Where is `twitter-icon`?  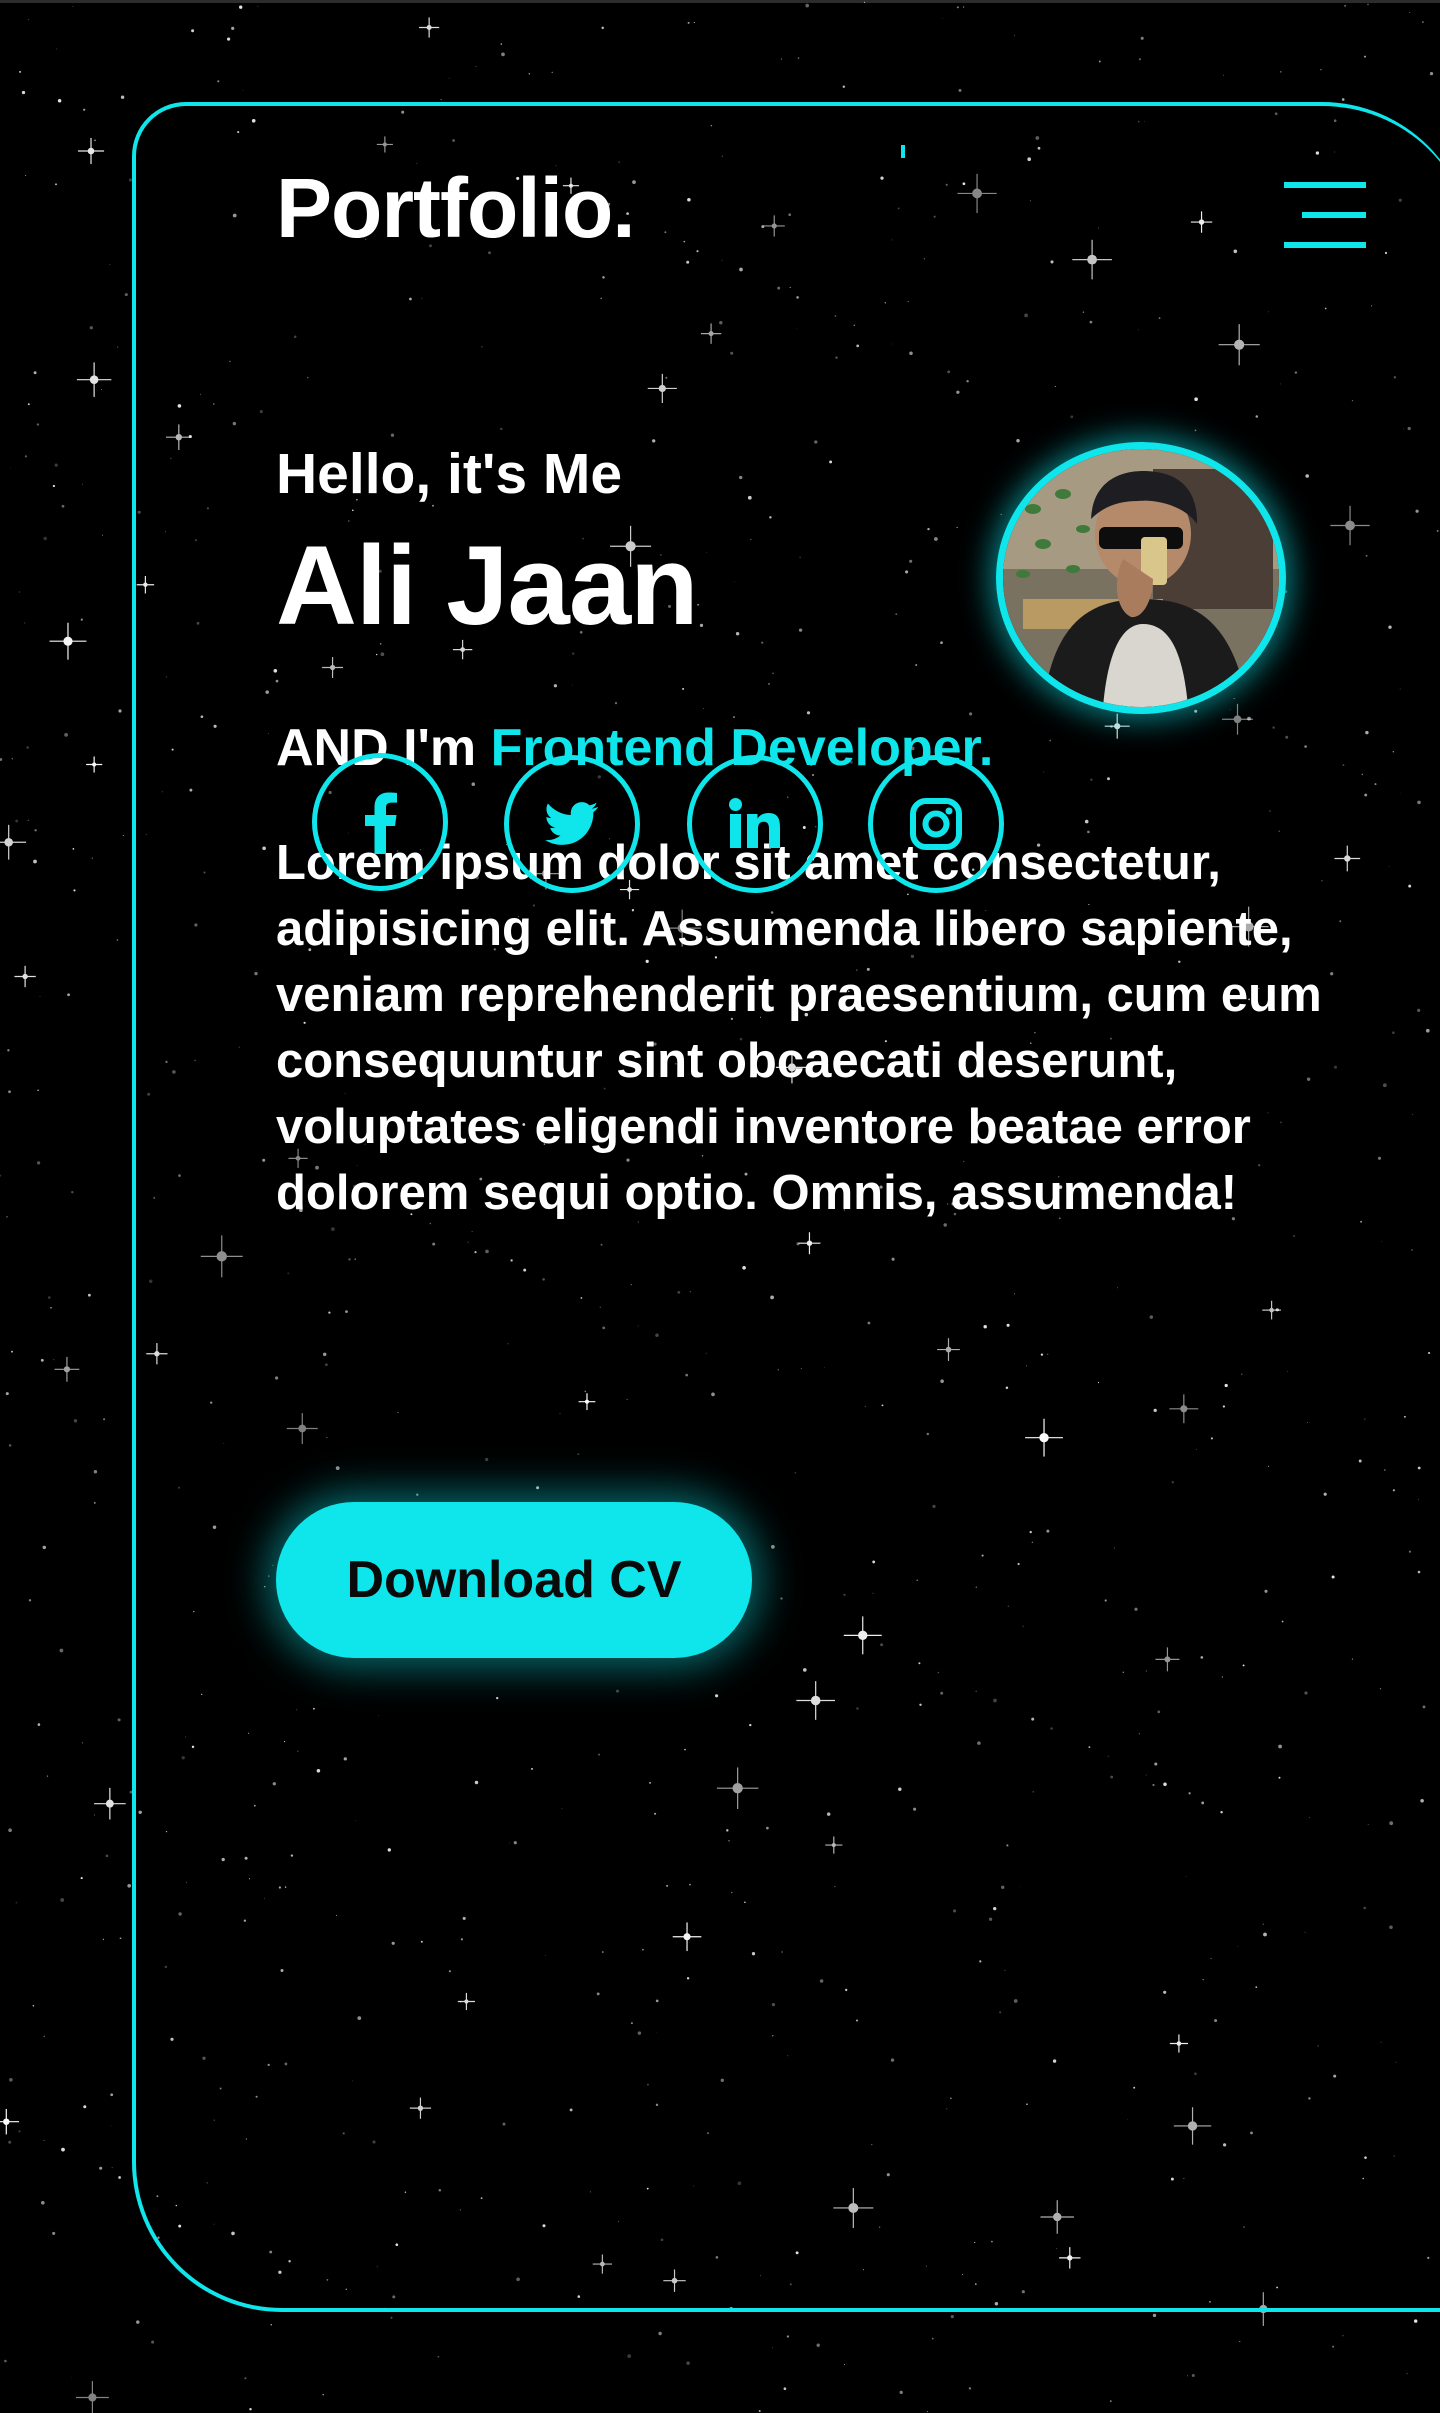 twitter-icon is located at coordinates (572, 823).